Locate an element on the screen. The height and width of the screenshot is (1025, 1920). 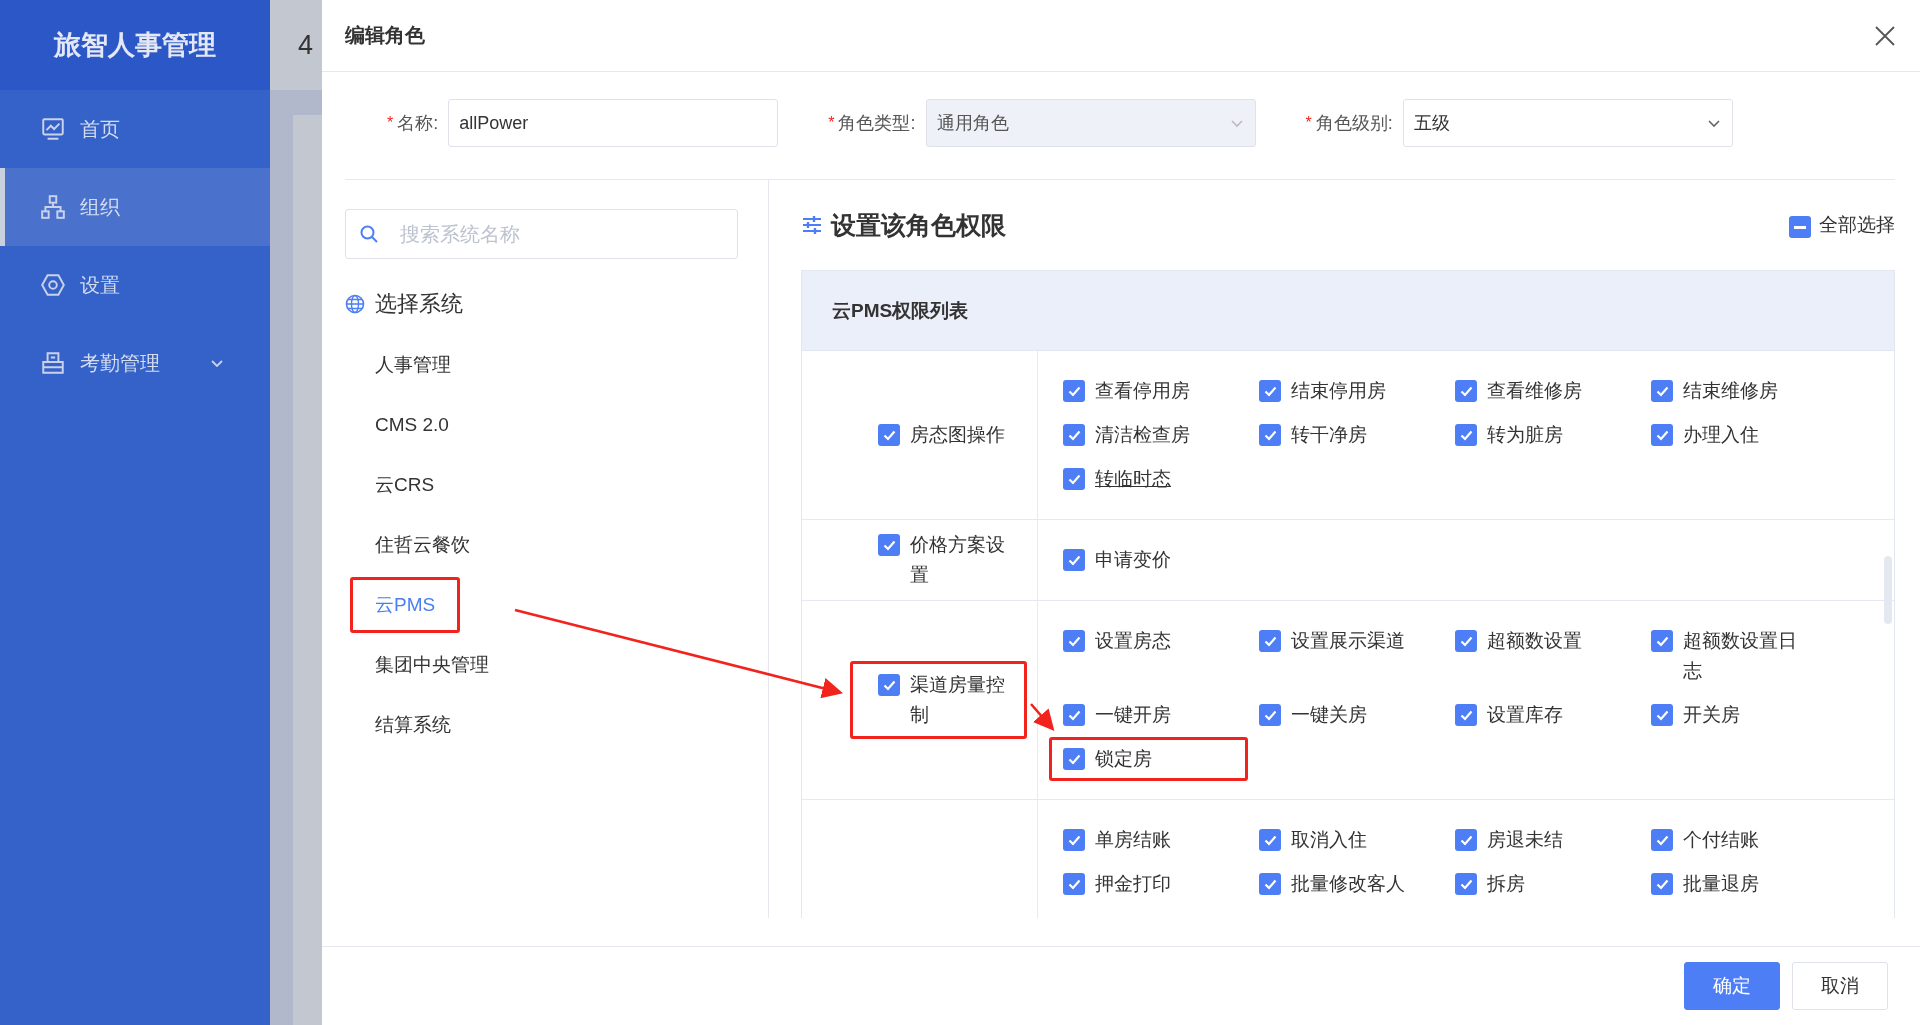
permission-label: 结束停用房 is located at coordinates (1338, 391).